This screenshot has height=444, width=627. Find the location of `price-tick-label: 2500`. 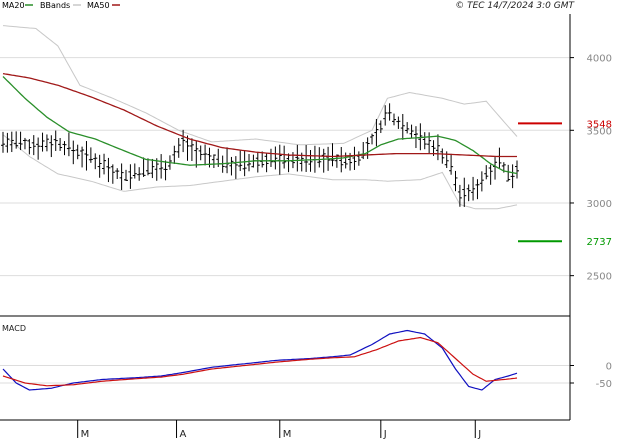

price-tick-label: 2500 is located at coordinates (599, 277).